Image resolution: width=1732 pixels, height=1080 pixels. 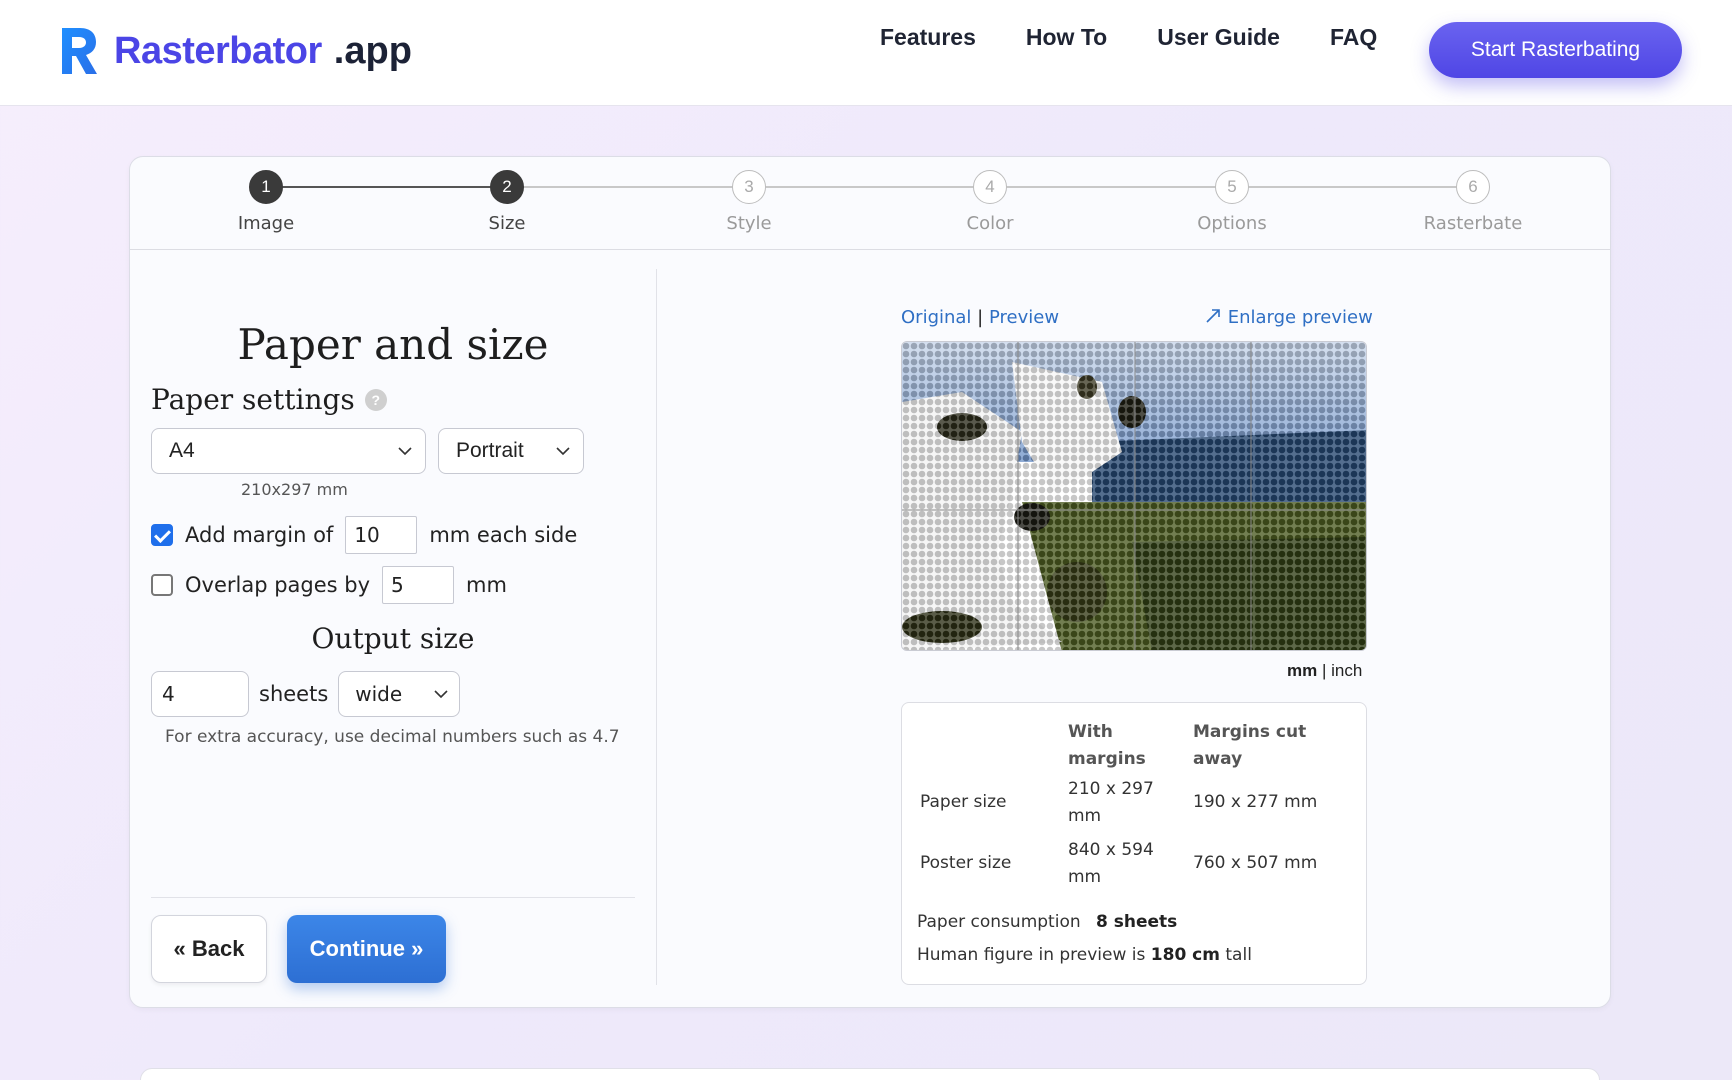 I want to click on next-section-card, so click(x=870, y=1074).